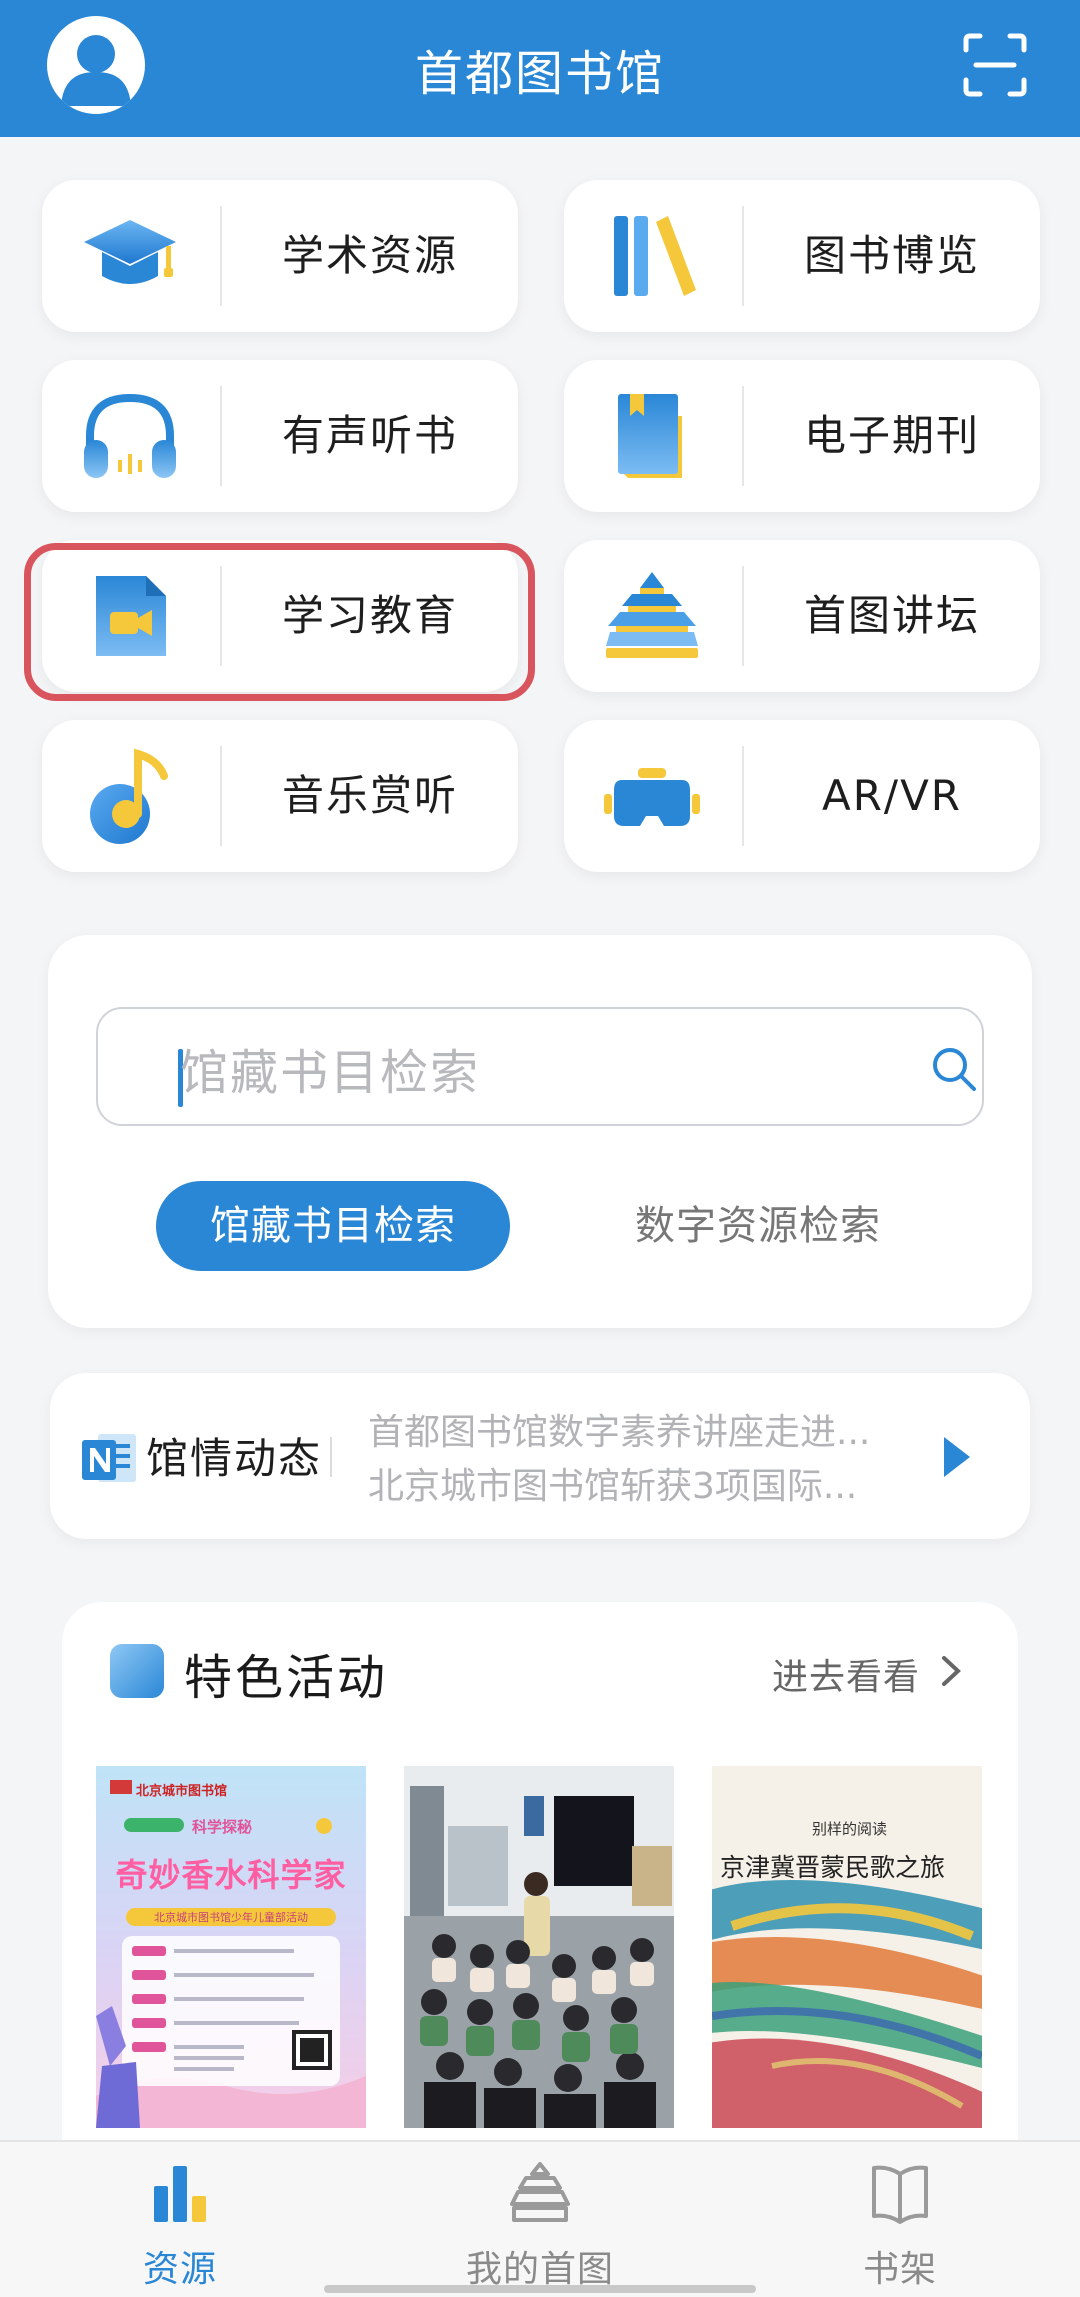 Image resolution: width=1080 pixels, height=2297 pixels. Describe the element at coordinates (892, 795) in the screenshot. I see `tile-label: AR/VR` at that location.